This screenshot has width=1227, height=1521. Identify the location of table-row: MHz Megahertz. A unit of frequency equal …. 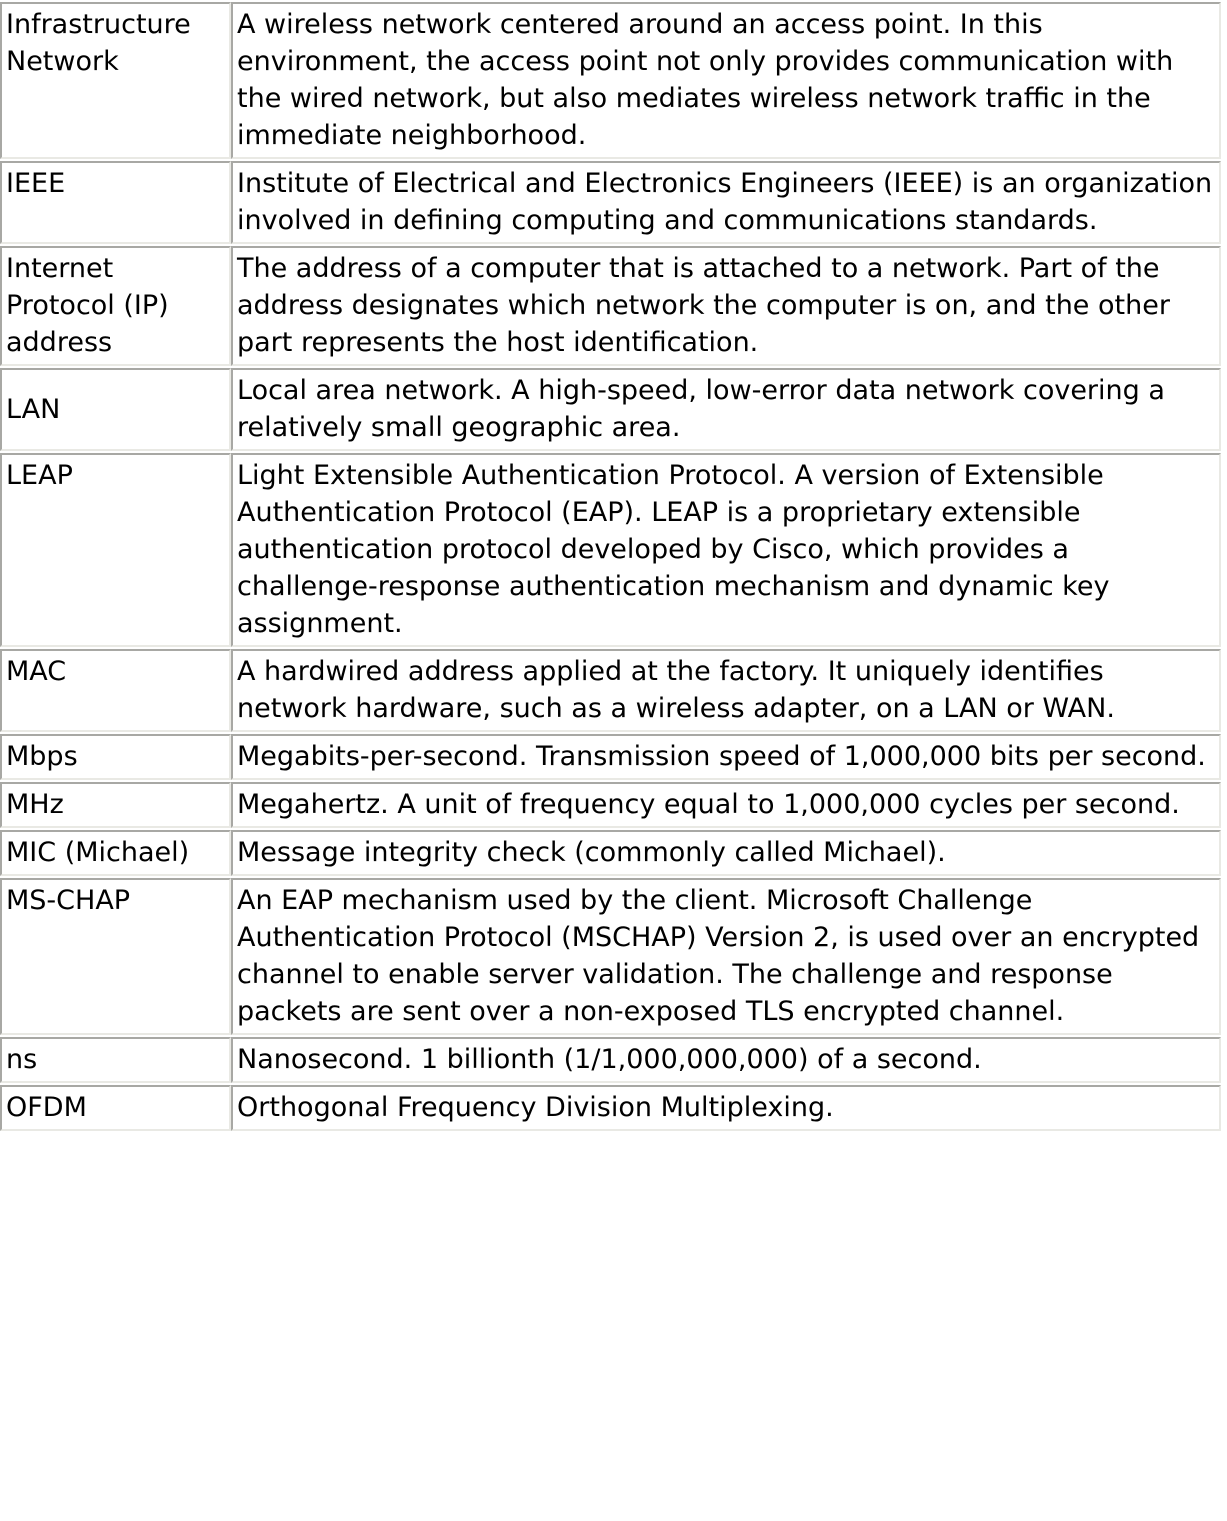
(610, 805).